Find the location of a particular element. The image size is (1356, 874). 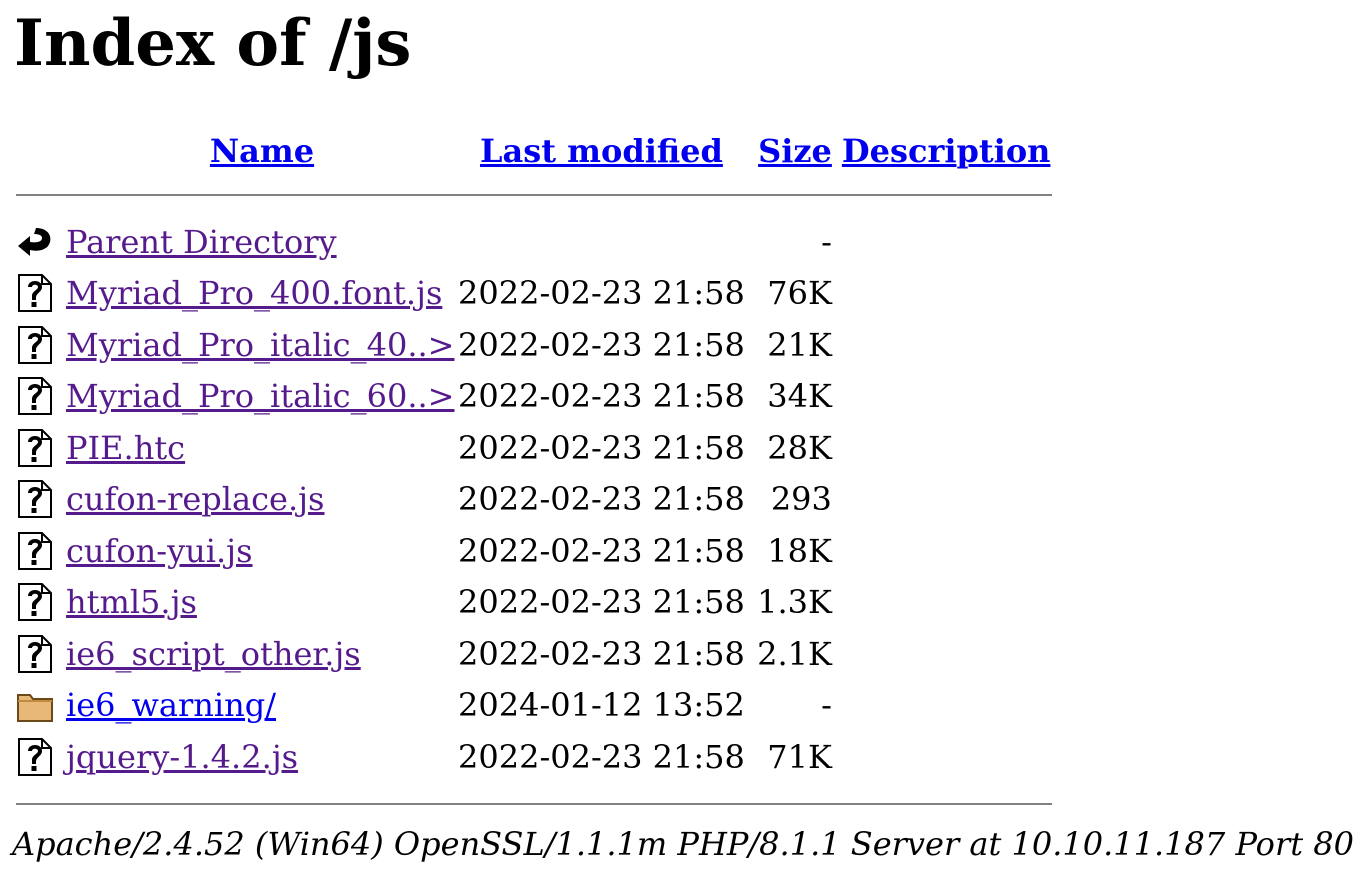

last-modified-cell: 2024-01-12 13:52 is located at coordinates (601, 705).